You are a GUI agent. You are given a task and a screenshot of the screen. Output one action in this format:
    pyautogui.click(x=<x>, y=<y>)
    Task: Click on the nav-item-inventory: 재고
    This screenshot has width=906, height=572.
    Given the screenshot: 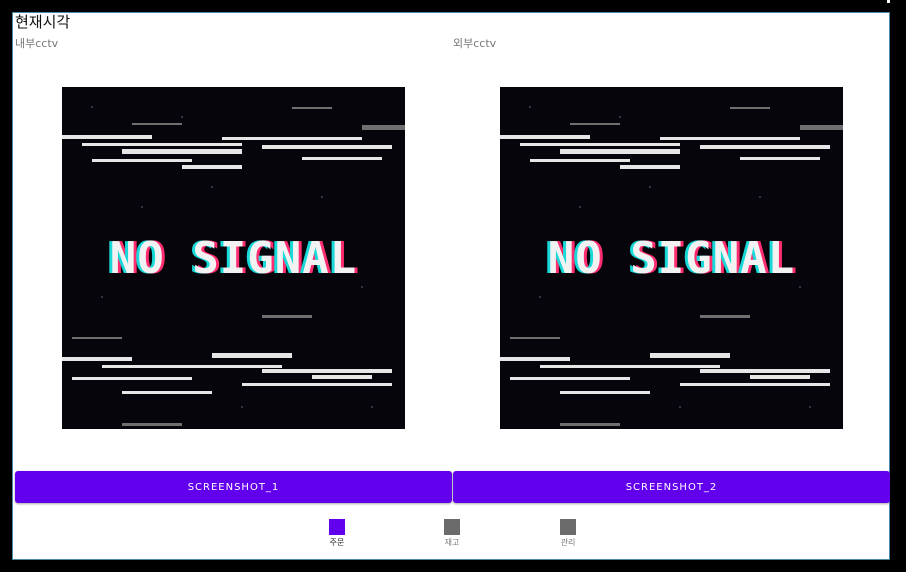 What is the action you would take?
    pyautogui.click(x=452, y=533)
    